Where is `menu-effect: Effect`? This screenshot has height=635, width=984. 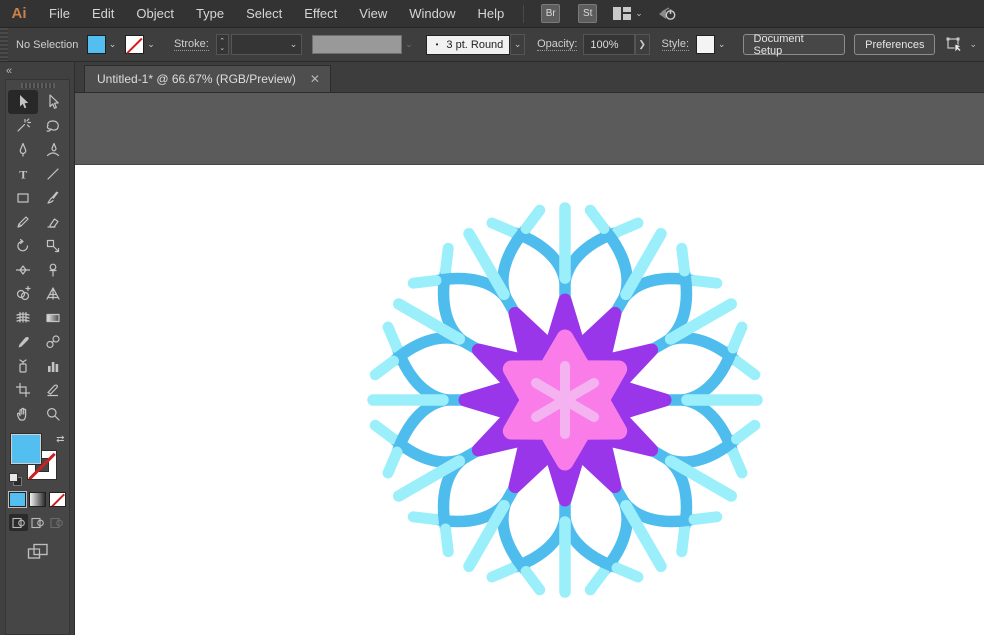 menu-effect: Effect is located at coordinates (320, 14).